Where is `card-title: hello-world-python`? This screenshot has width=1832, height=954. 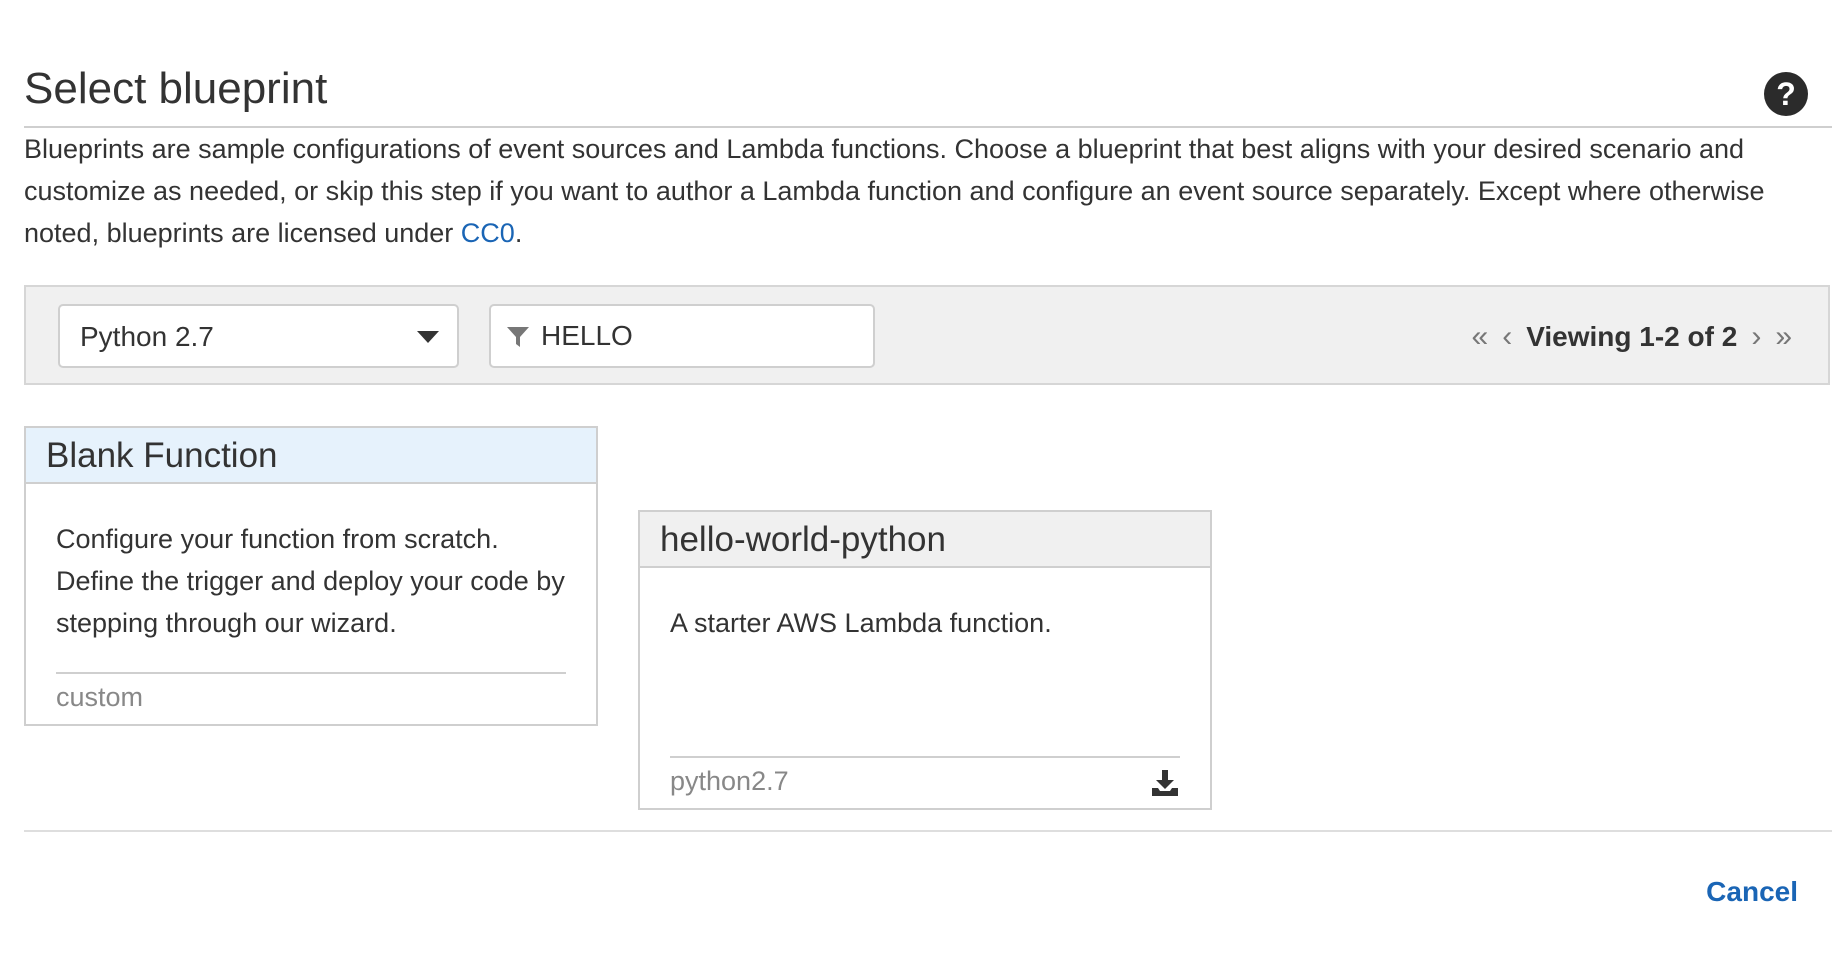
card-title: hello-world-python is located at coordinates (925, 540).